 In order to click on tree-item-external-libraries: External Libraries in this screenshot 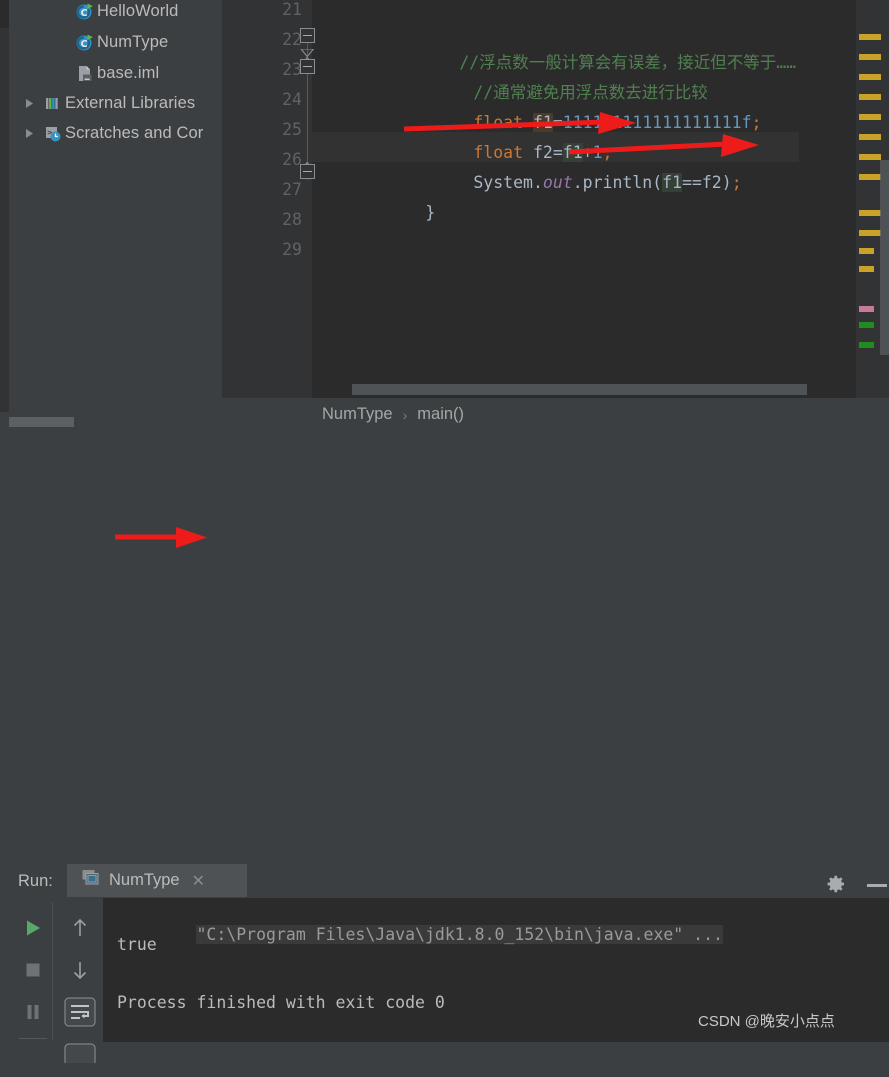, I will do `click(107, 103)`.